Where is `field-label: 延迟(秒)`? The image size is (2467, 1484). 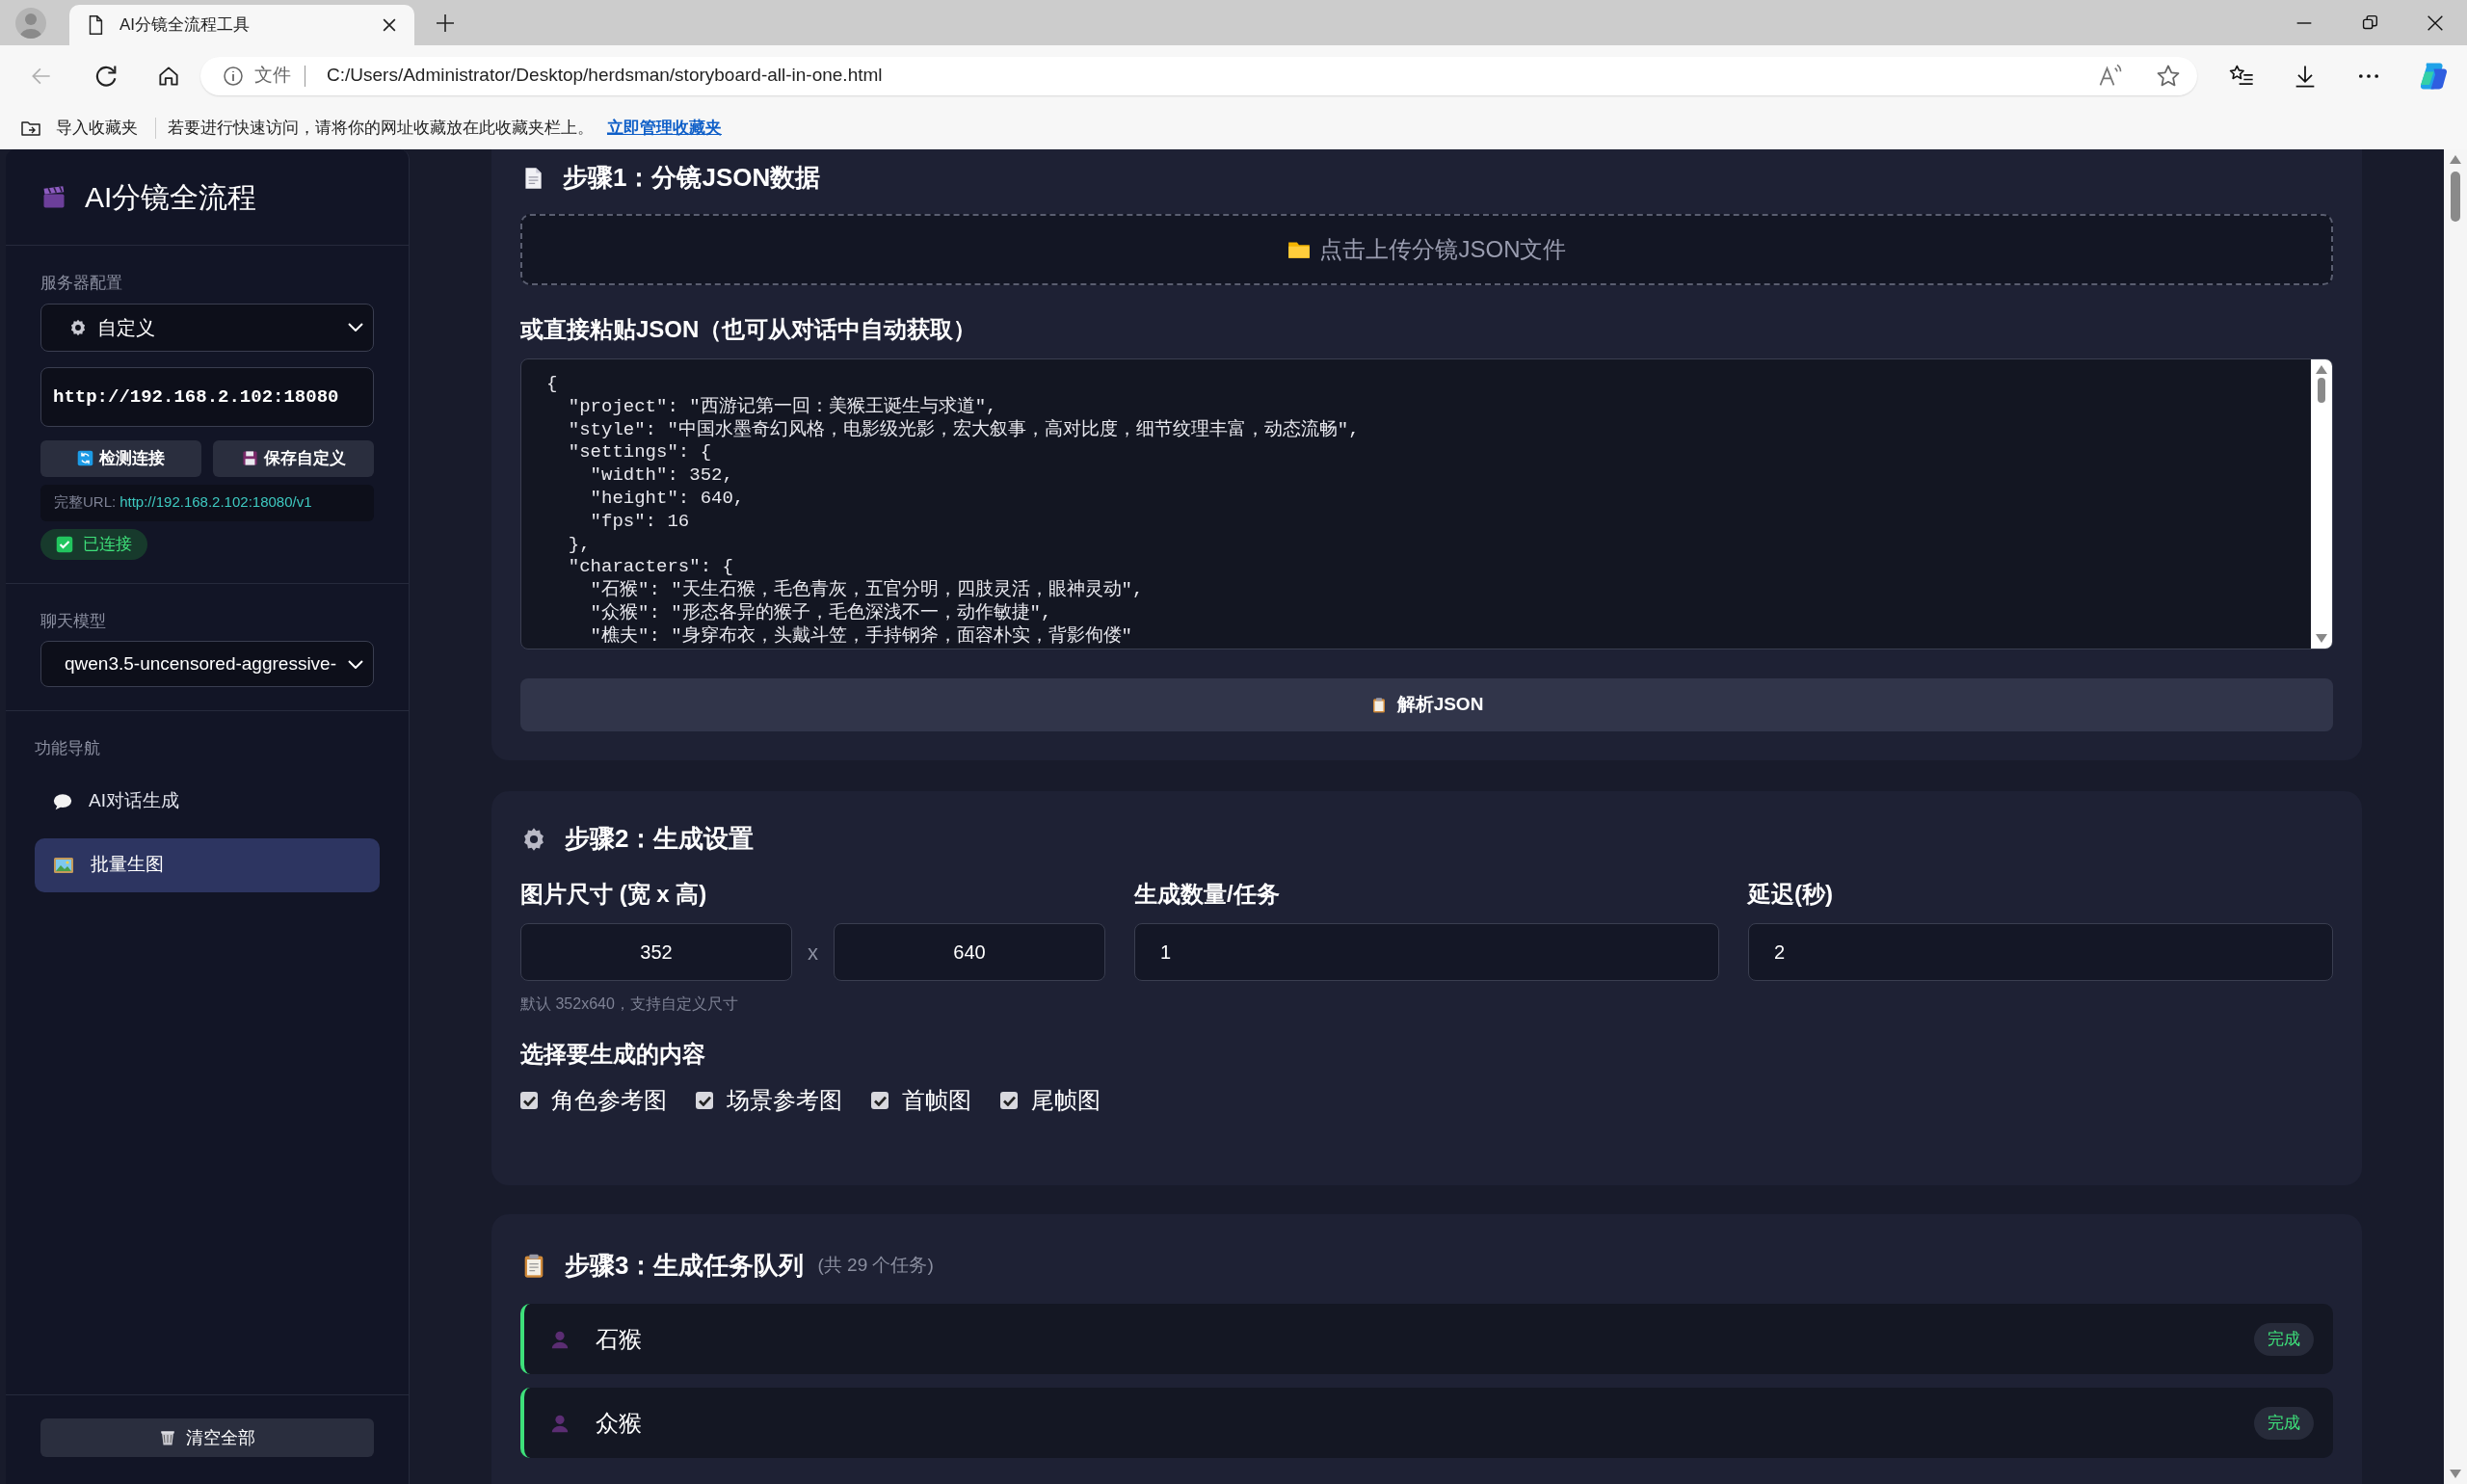
field-label: 延迟(秒) is located at coordinates (1791, 894).